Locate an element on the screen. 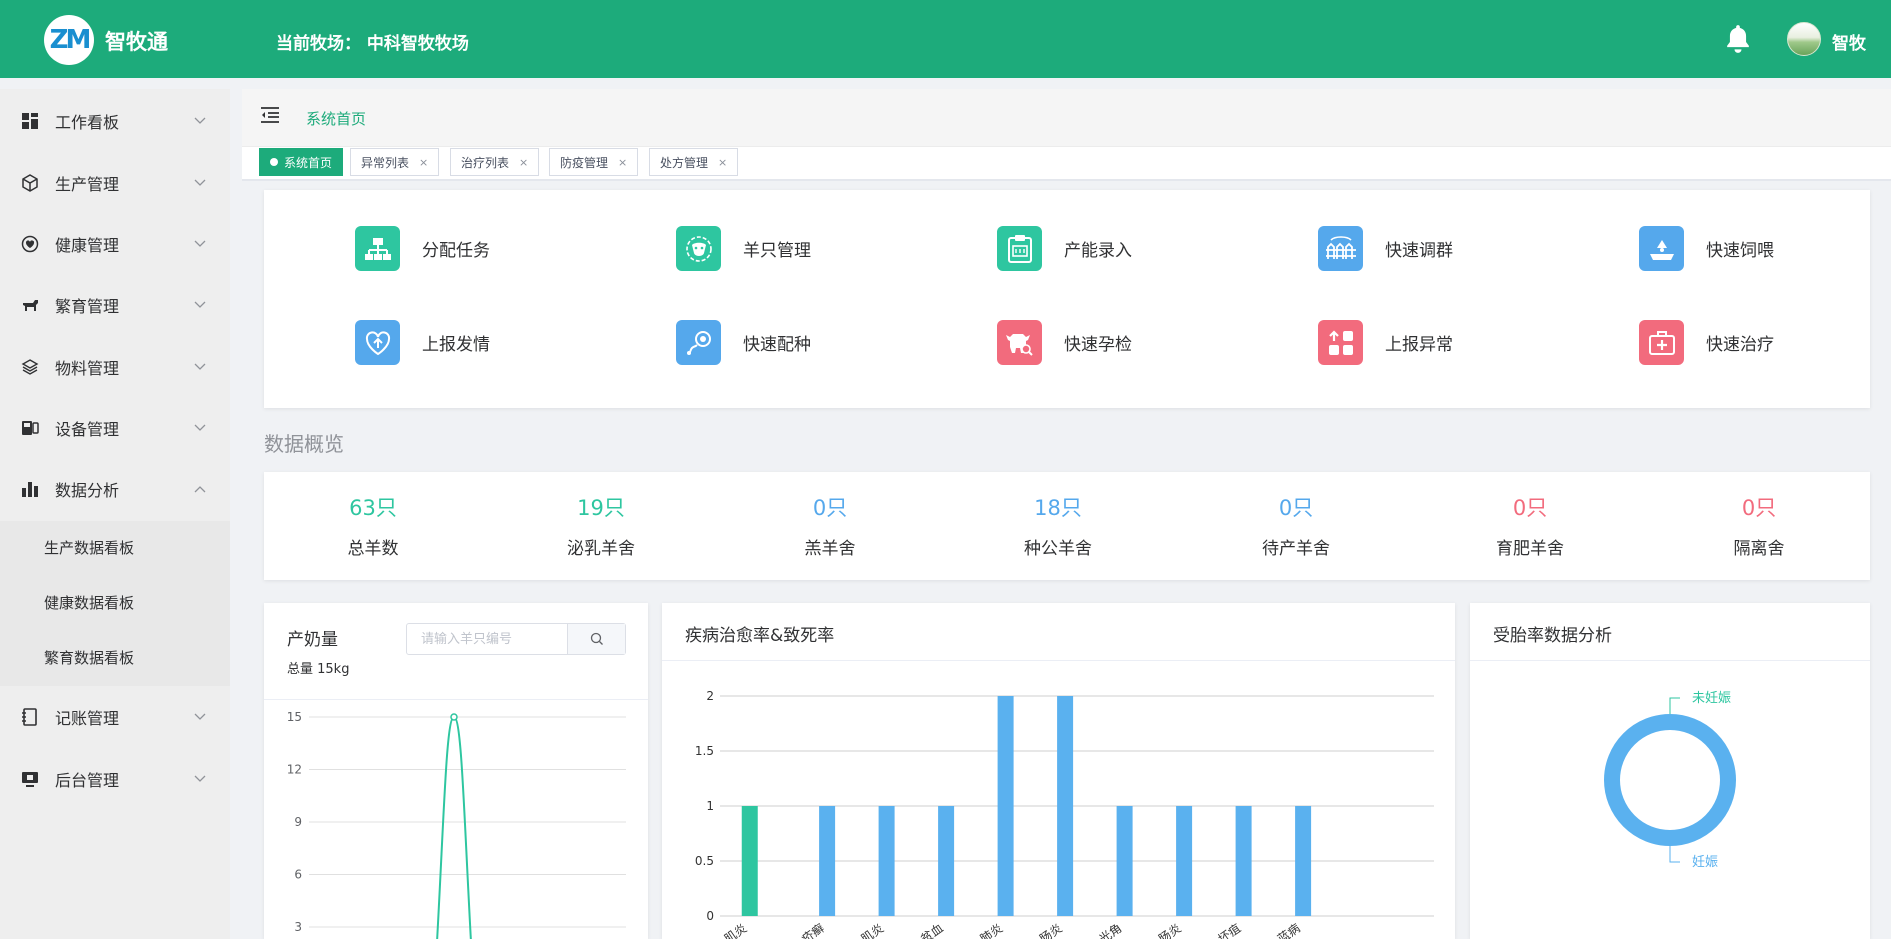 This screenshot has width=1891, height=939. submenu-production-board: 生产数据看板 is located at coordinates (89, 547).